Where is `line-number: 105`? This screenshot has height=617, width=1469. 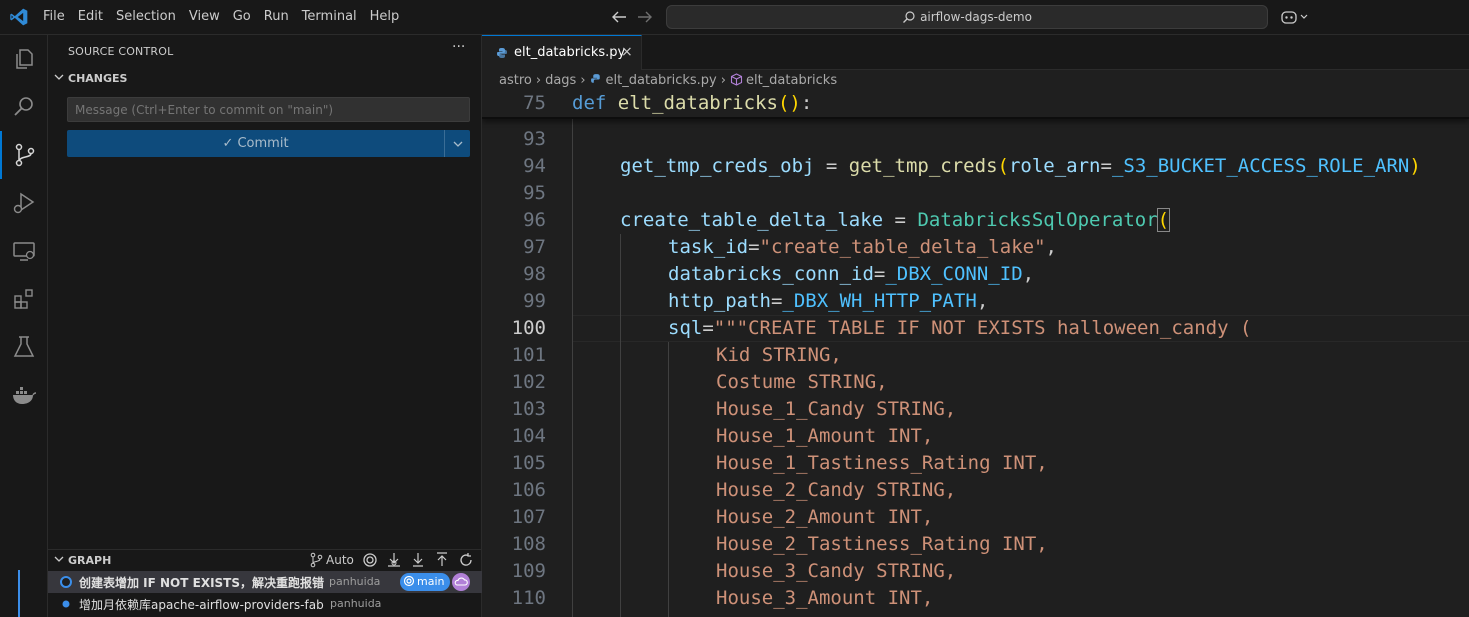 line-number: 105 is located at coordinates (528, 463).